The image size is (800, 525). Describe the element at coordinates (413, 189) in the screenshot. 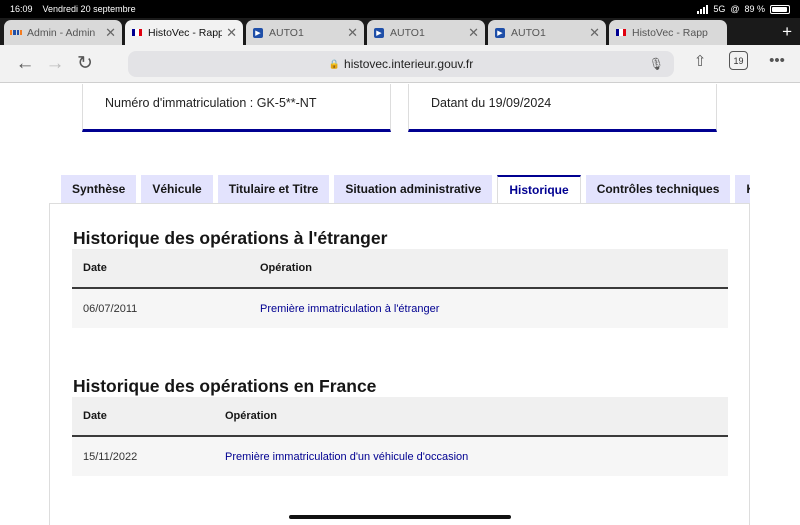

I see `tab-situation-administrative: Situation administrative` at that location.